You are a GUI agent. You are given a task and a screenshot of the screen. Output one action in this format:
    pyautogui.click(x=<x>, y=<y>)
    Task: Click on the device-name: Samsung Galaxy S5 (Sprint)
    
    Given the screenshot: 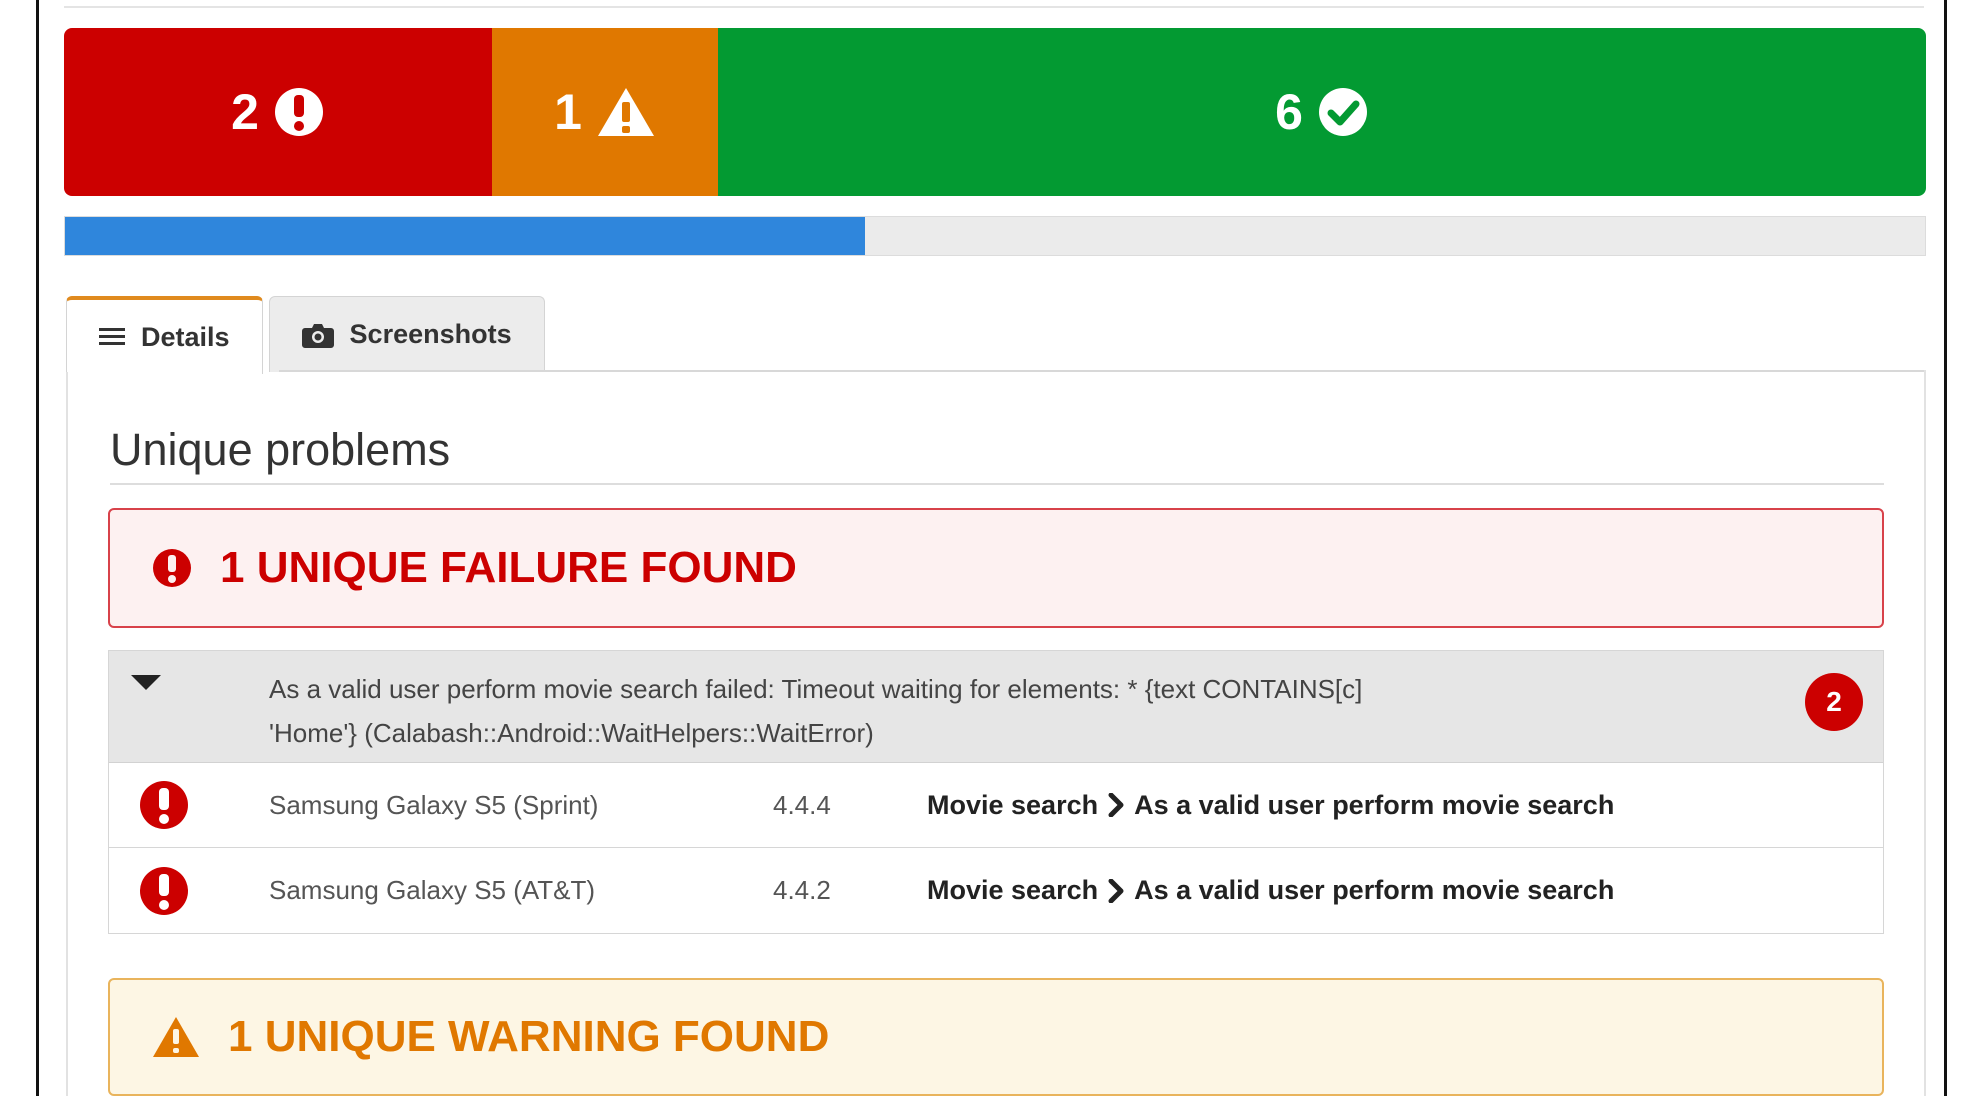 What is the action you would take?
    pyautogui.click(x=434, y=804)
    